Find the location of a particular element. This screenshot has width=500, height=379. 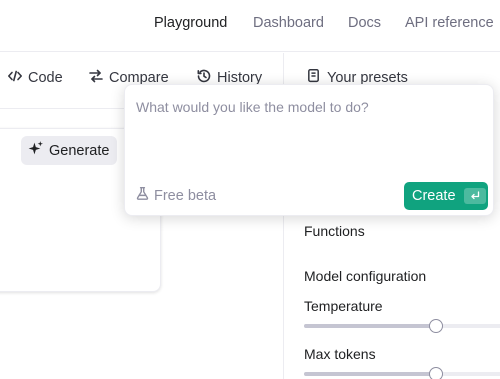

max-tokens-label: Max tokens is located at coordinates (340, 354).